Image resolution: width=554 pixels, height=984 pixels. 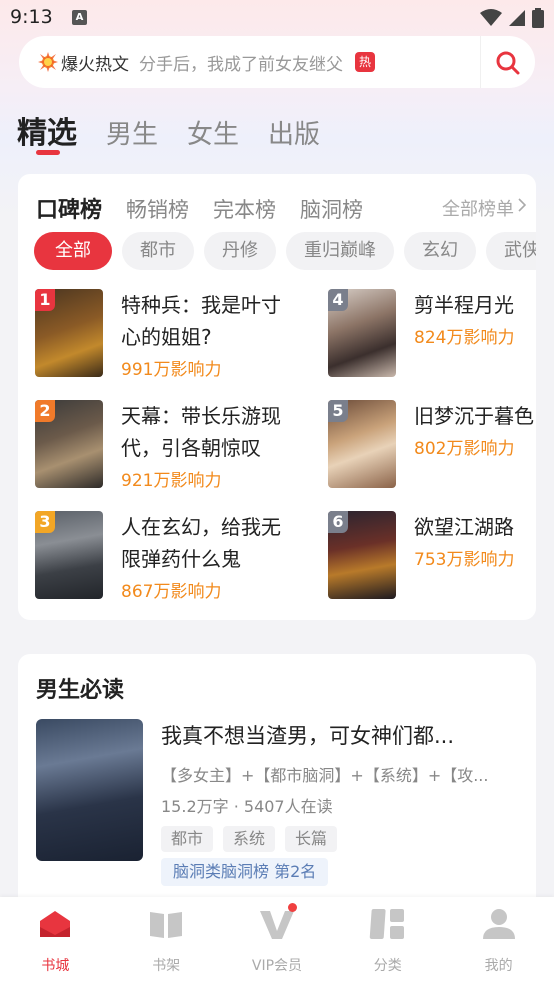 What do you see at coordinates (55, 966) in the screenshot?
I see `nav-label: 书城` at bounding box center [55, 966].